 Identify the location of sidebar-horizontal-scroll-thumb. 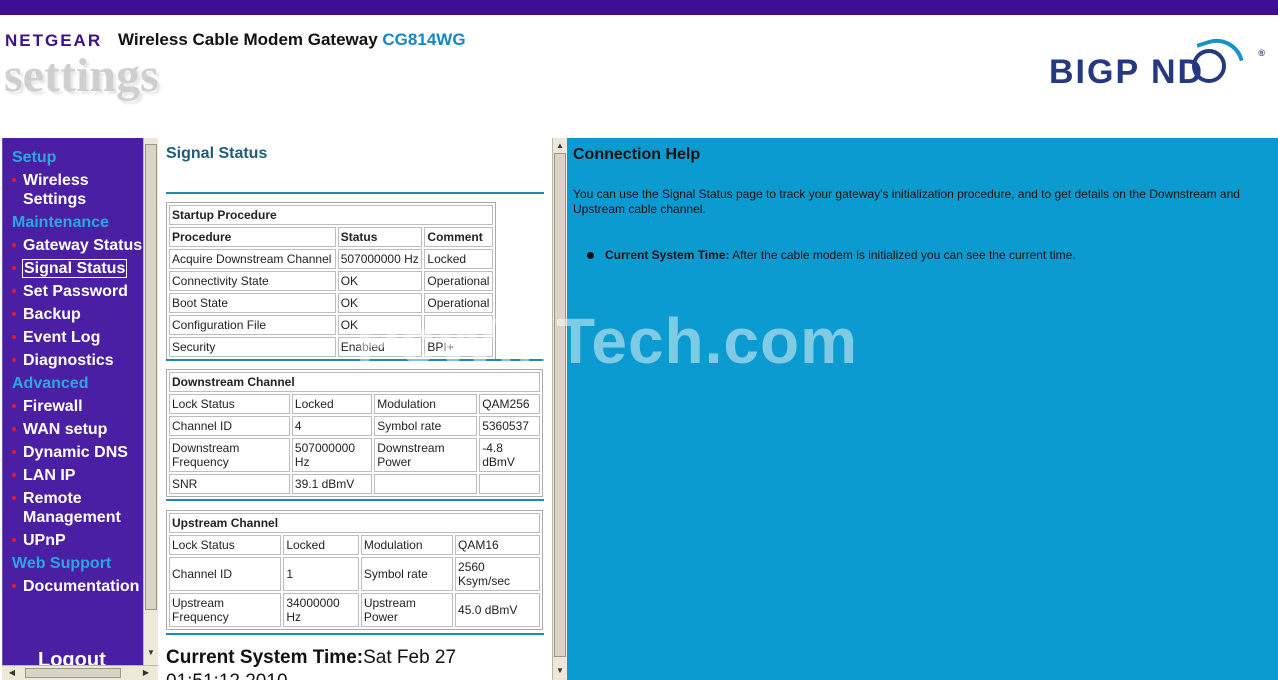
(73, 673).